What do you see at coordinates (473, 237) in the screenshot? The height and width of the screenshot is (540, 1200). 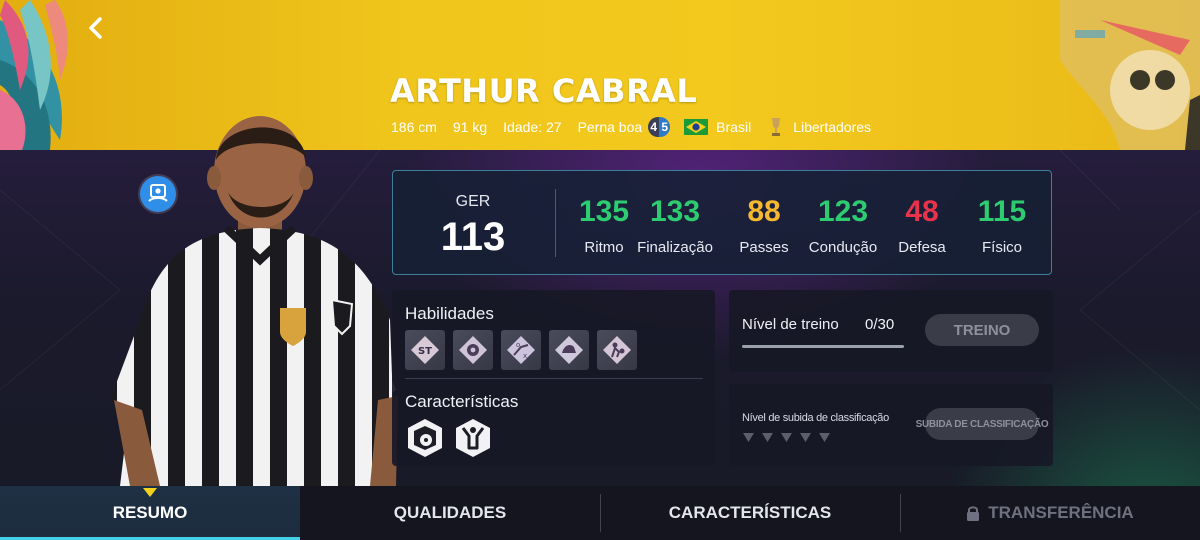 I see `overall-value: 113` at bounding box center [473, 237].